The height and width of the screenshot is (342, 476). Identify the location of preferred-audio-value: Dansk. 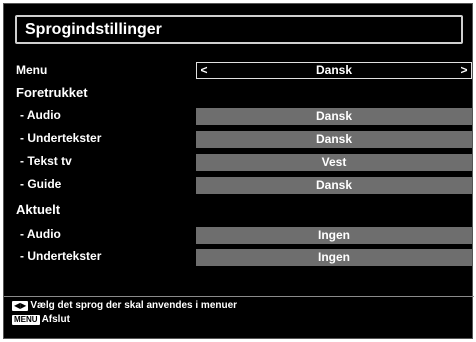
(334, 116).